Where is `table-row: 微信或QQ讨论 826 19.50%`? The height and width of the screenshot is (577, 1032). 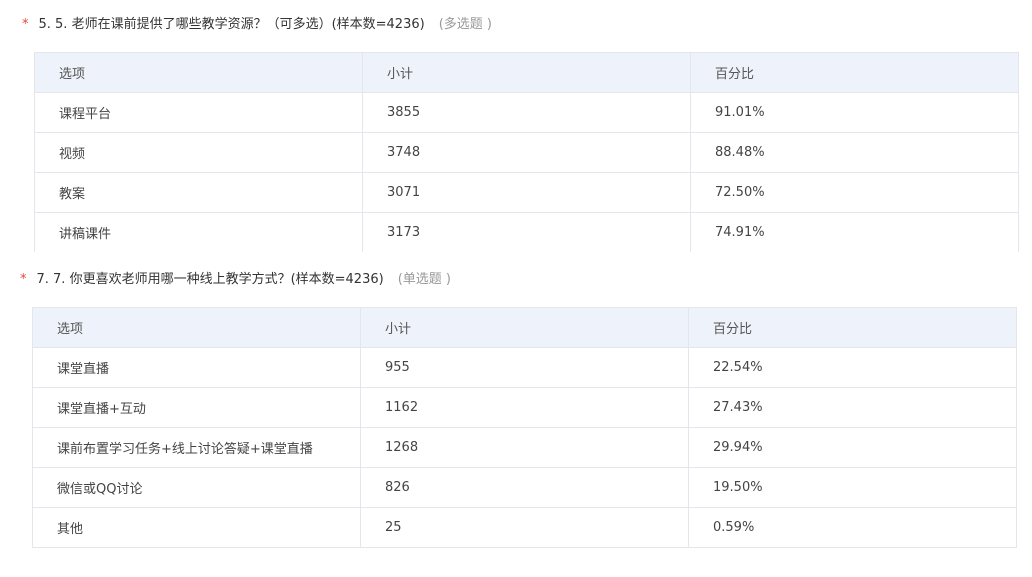 table-row: 微信或QQ讨论 826 19.50% is located at coordinates (524, 487).